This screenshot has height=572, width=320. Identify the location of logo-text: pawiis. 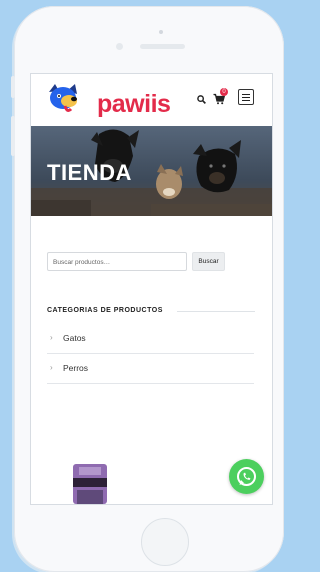
(134, 104).